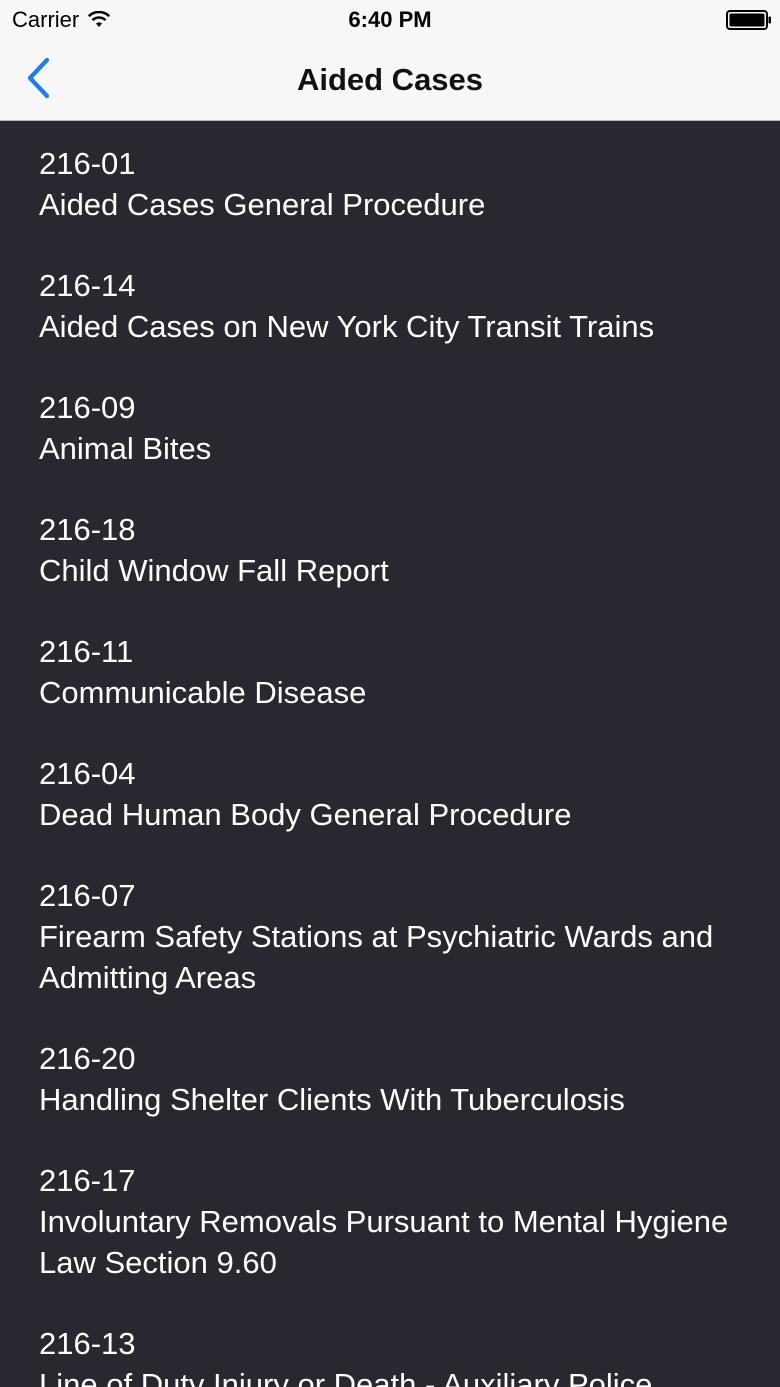 This screenshot has width=780, height=1387. Describe the element at coordinates (87, 163) in the screenshot. I see `procedure-code: 216-01` at that location.